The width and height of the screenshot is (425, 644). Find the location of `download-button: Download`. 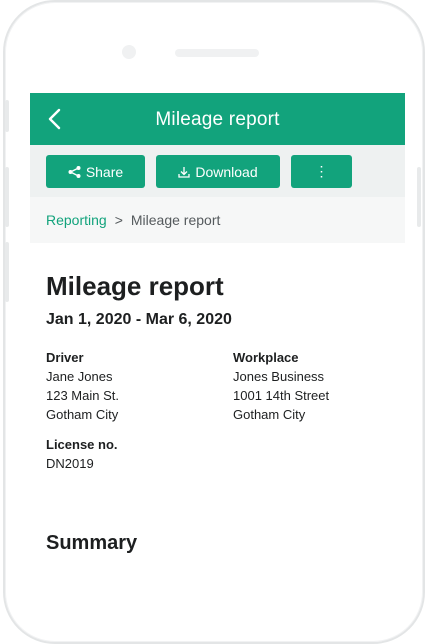

download-button: Download is located at coordinates (218, 171).